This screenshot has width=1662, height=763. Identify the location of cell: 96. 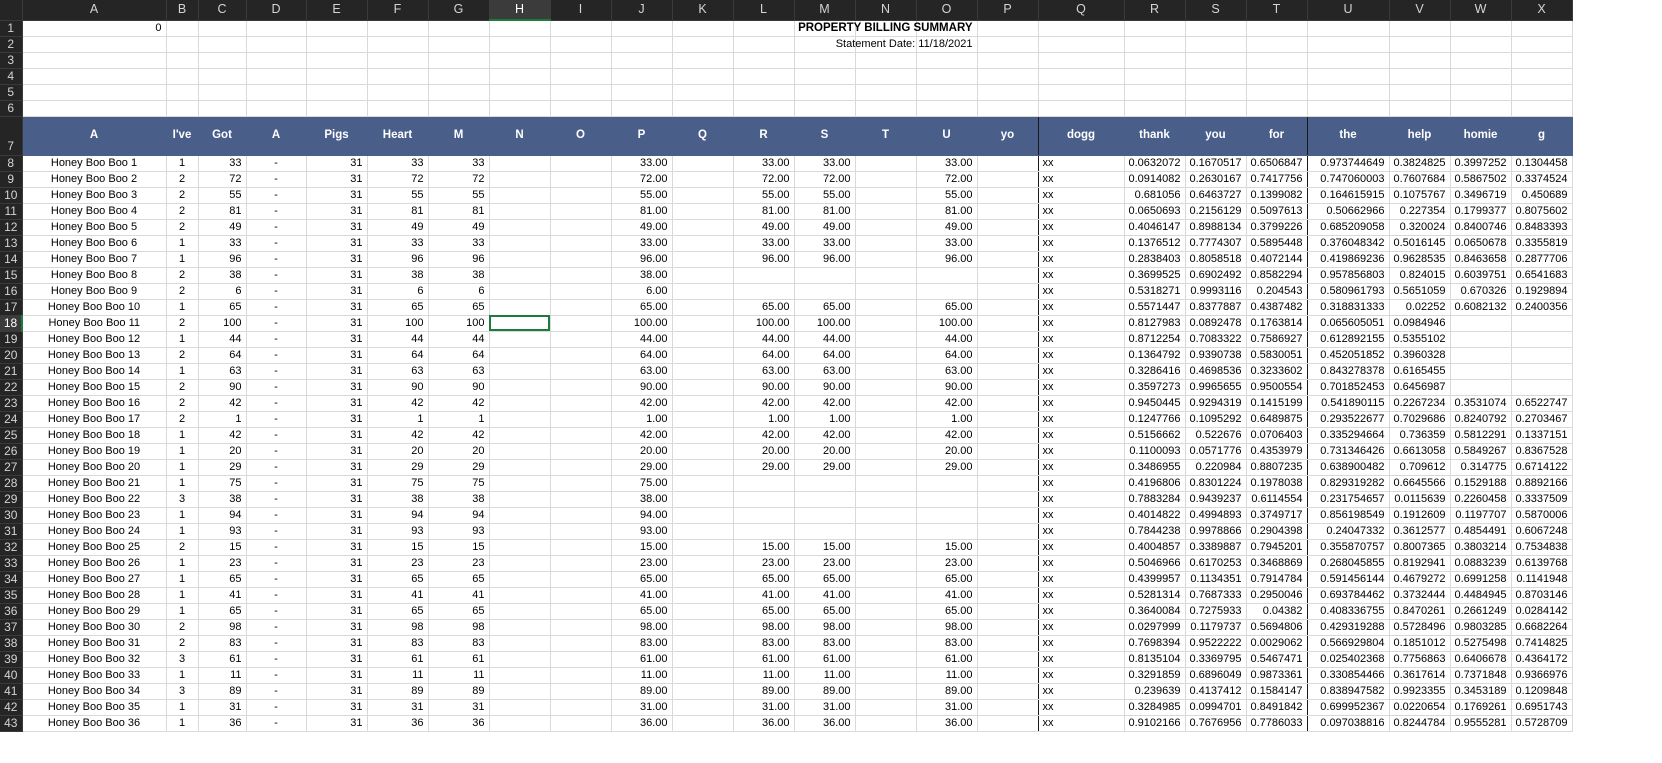
(222, 259).